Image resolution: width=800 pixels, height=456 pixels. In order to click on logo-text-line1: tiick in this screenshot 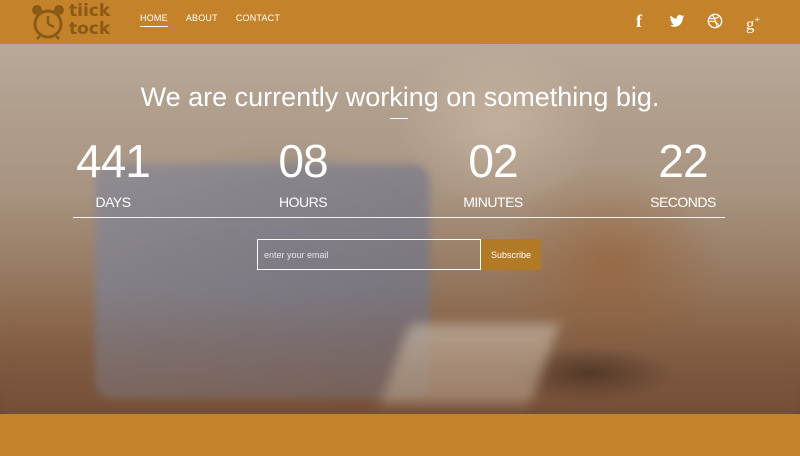, I will do `click(90, 11)`.